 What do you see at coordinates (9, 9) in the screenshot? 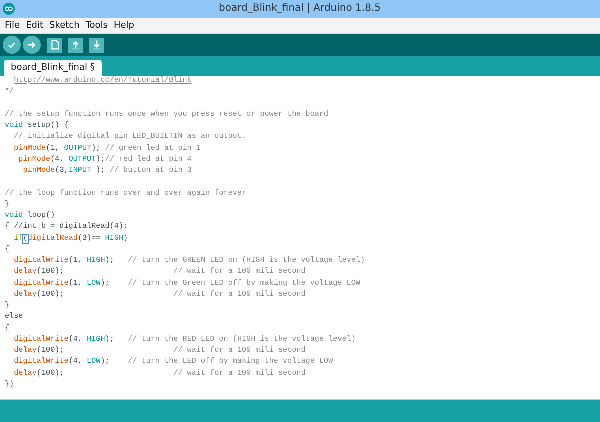
I see `app-logo-icon` at bounding box center [9, 9].